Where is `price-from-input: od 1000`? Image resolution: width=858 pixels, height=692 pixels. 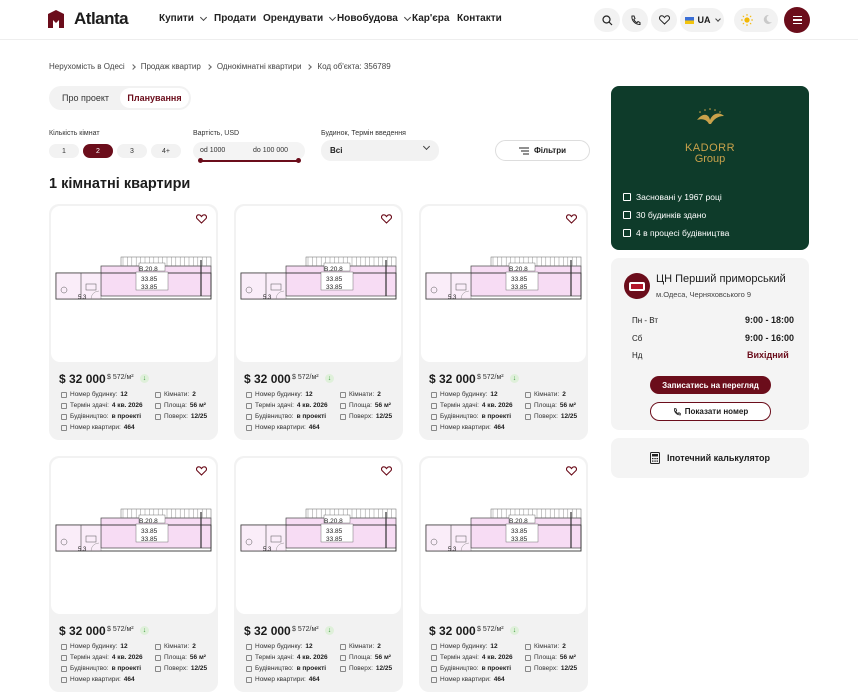
price-from-input: od 1000 is located at coordinates (212, 150).